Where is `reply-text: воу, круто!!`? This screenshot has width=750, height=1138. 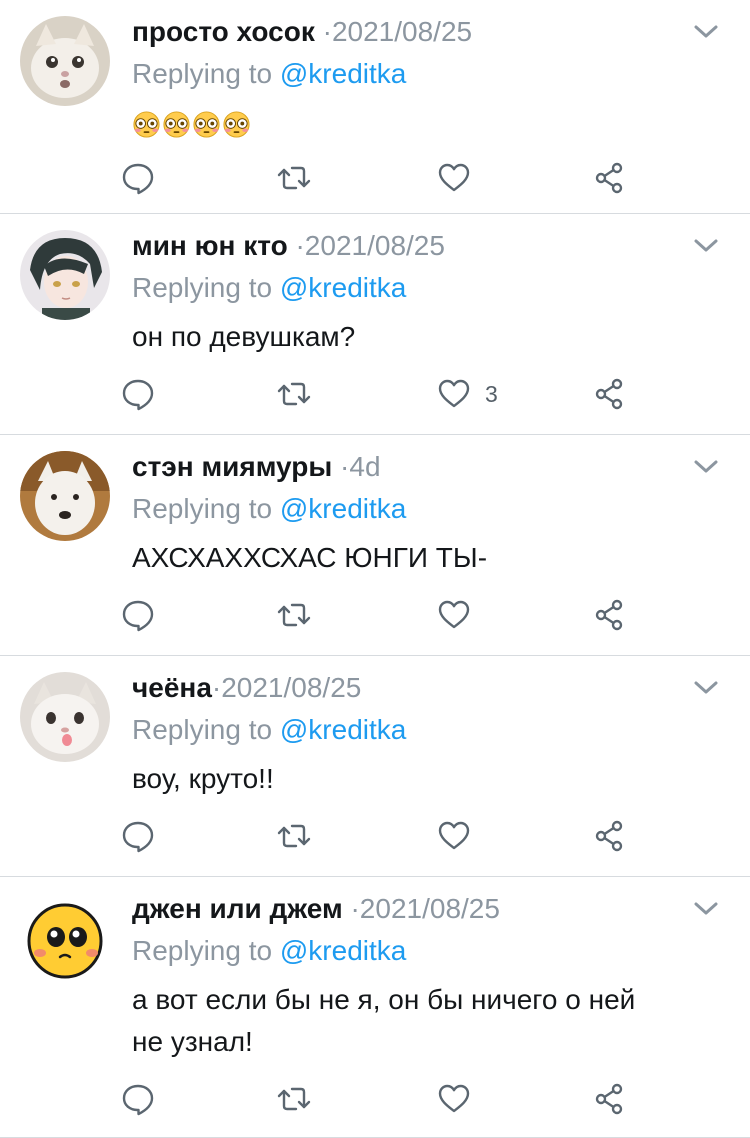 reply-text: воу, круто!! is located at coordinates (203, 778).